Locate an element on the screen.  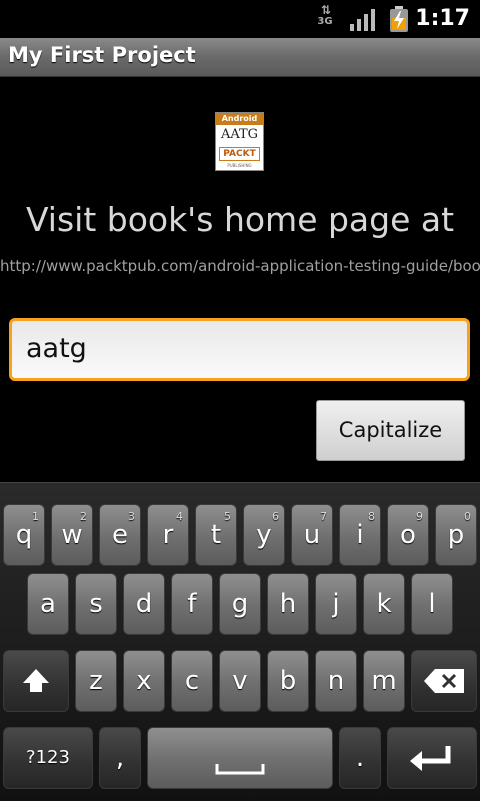
key-sub-label: 0 is located at coordinates (467, 516).